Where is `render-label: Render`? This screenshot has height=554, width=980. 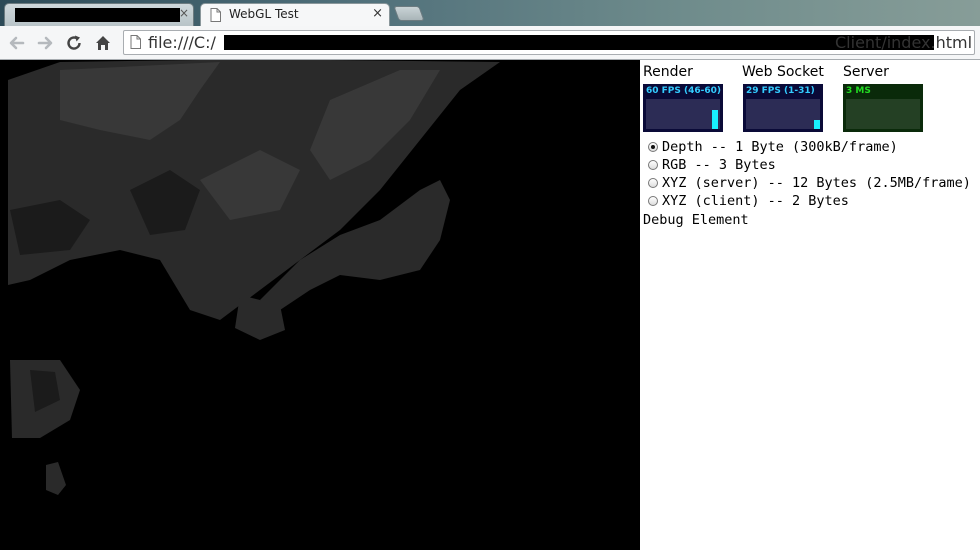 render-label: Render is located at coordinates (668, 72).